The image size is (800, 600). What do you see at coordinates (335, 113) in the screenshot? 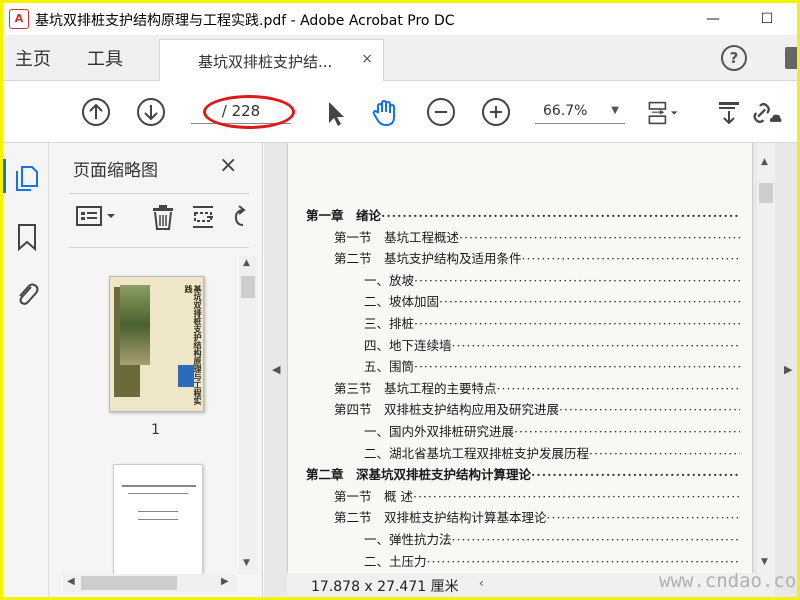
I see `select-cursor-icon` at bounding box center [335, 113].